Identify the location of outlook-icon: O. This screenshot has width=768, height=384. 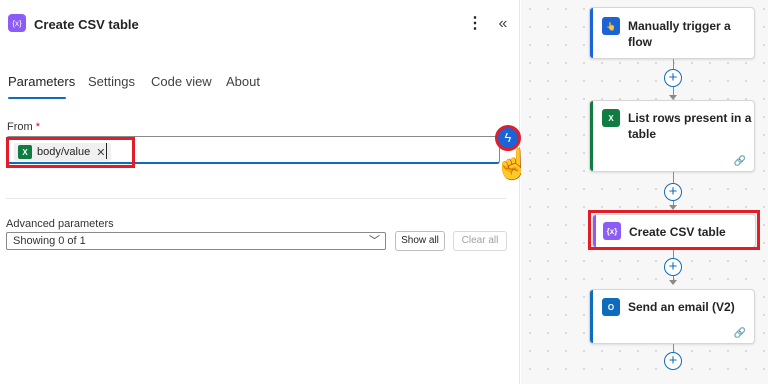
(611, 307).